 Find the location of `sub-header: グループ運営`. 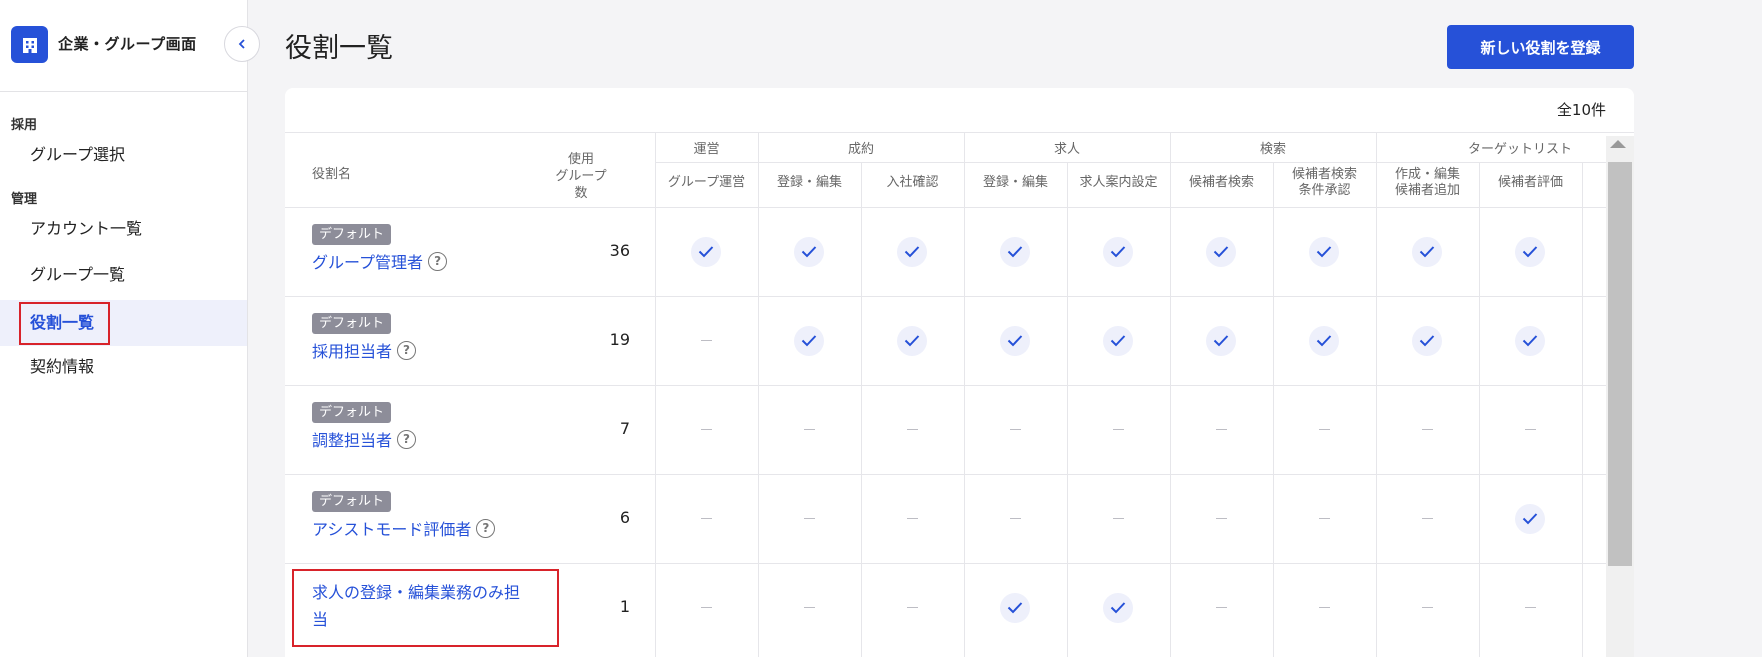

sub-header: グループ運営 is located at coordinates (706, 183).